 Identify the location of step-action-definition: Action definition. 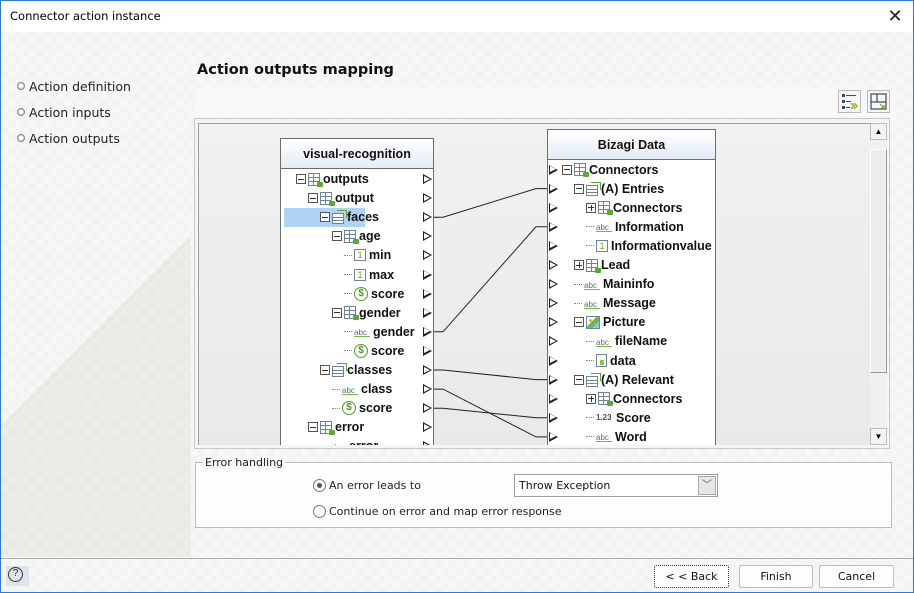
(74, 86).